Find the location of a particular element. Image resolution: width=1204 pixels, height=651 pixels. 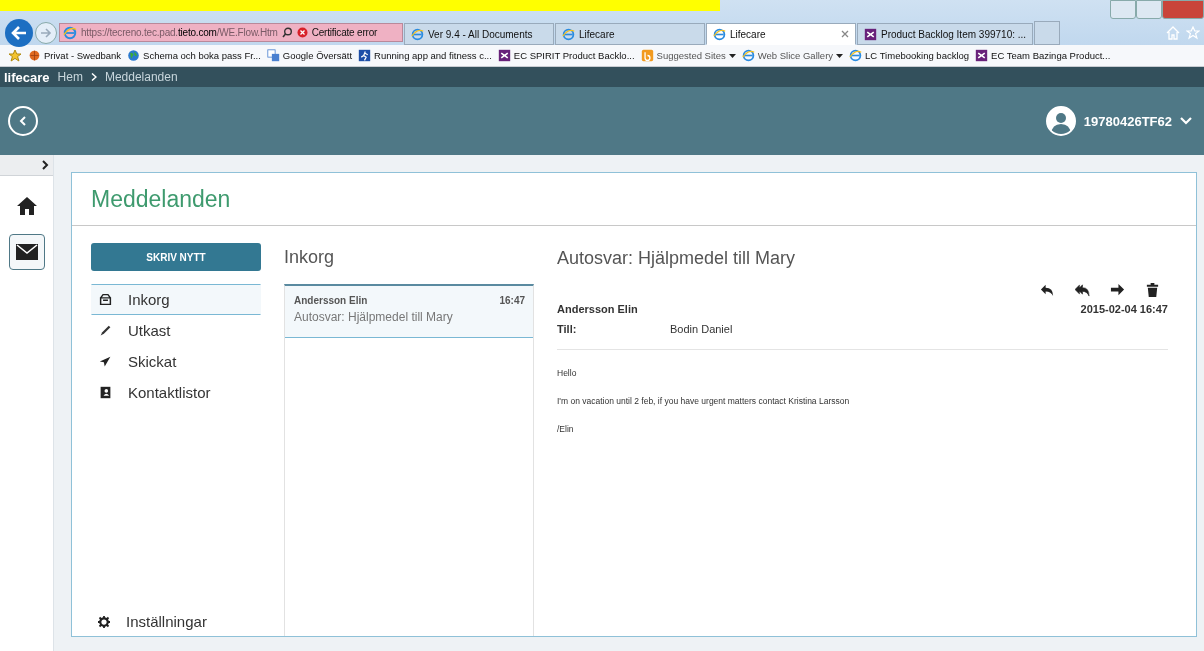

to-label: Till: is located at coordinates (567, 329).